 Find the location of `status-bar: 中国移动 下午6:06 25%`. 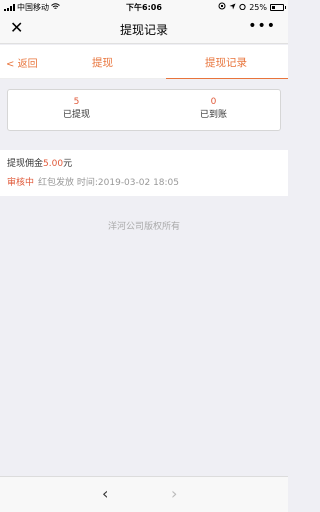

status-bar: 中国移动 下午6:06 25% is located at coordinates (144, 7).